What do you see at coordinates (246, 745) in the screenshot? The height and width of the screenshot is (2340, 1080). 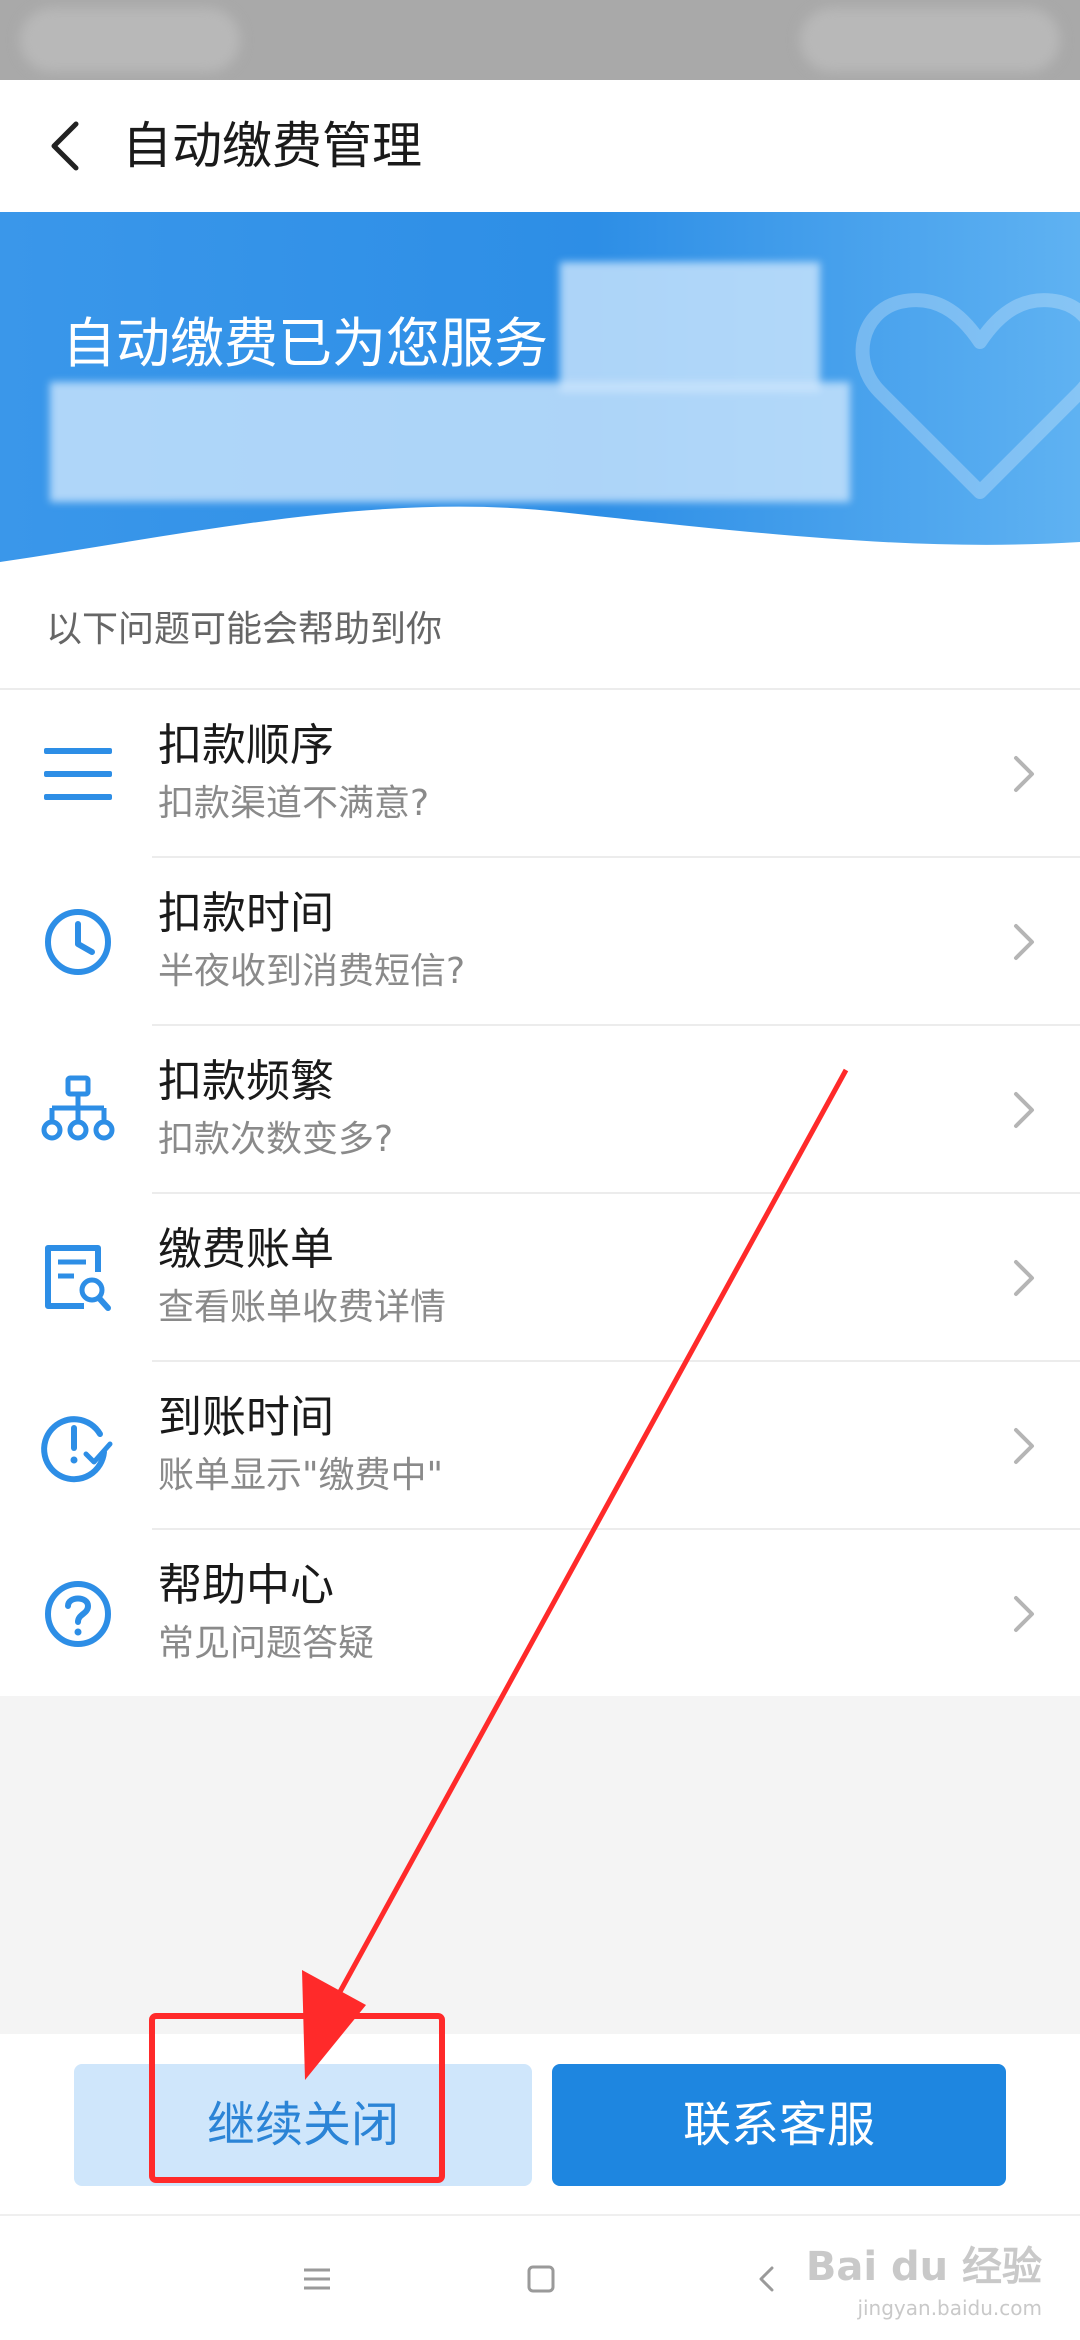 I see `list-item-title: 扣款顺序` at bounding box center [246, 745].